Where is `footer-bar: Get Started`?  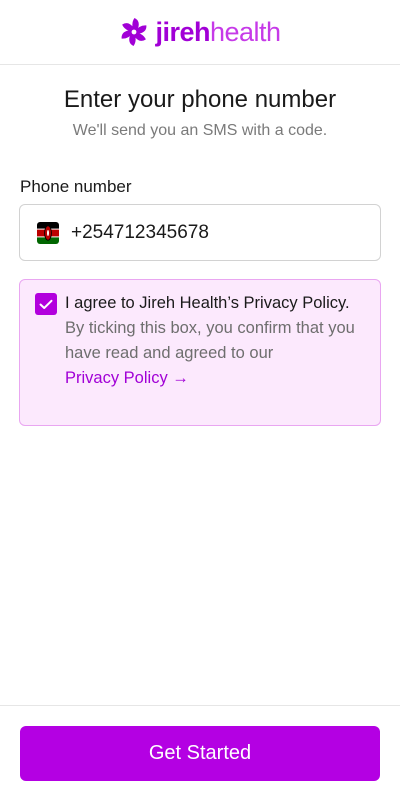 footer-bar: Get Started is located at coordinates (200, 752).